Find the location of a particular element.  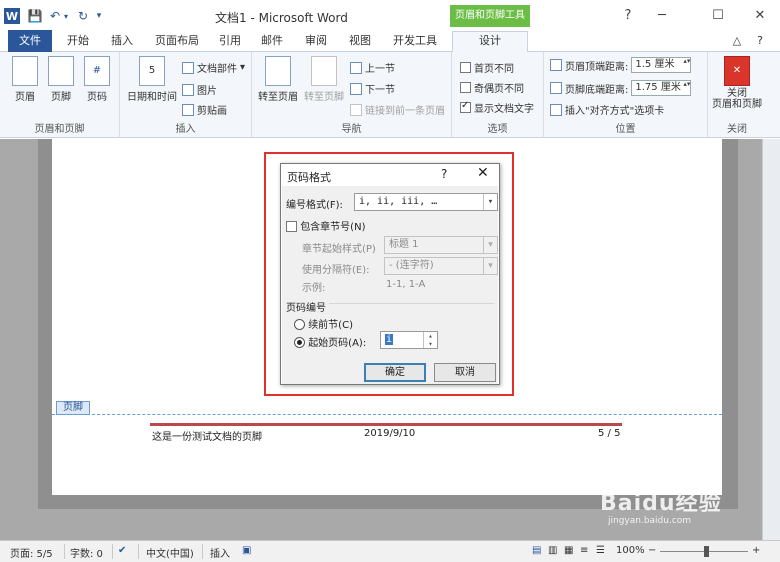

dialog-close-button: ✕ is located at coordinates (483, 173).